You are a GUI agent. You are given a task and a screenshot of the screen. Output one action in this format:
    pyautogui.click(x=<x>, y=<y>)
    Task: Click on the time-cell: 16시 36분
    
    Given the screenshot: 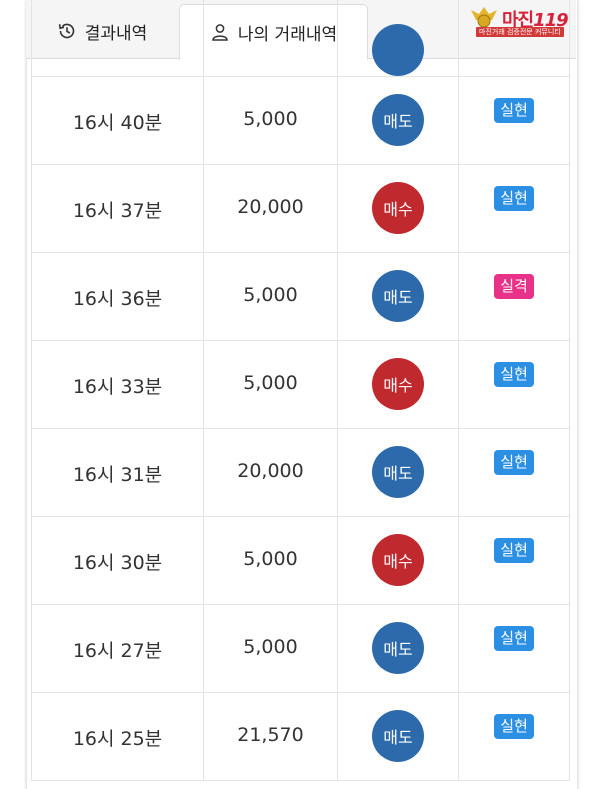 What is the action you would take?
    pyautogui.click(x=117, y=296)
    